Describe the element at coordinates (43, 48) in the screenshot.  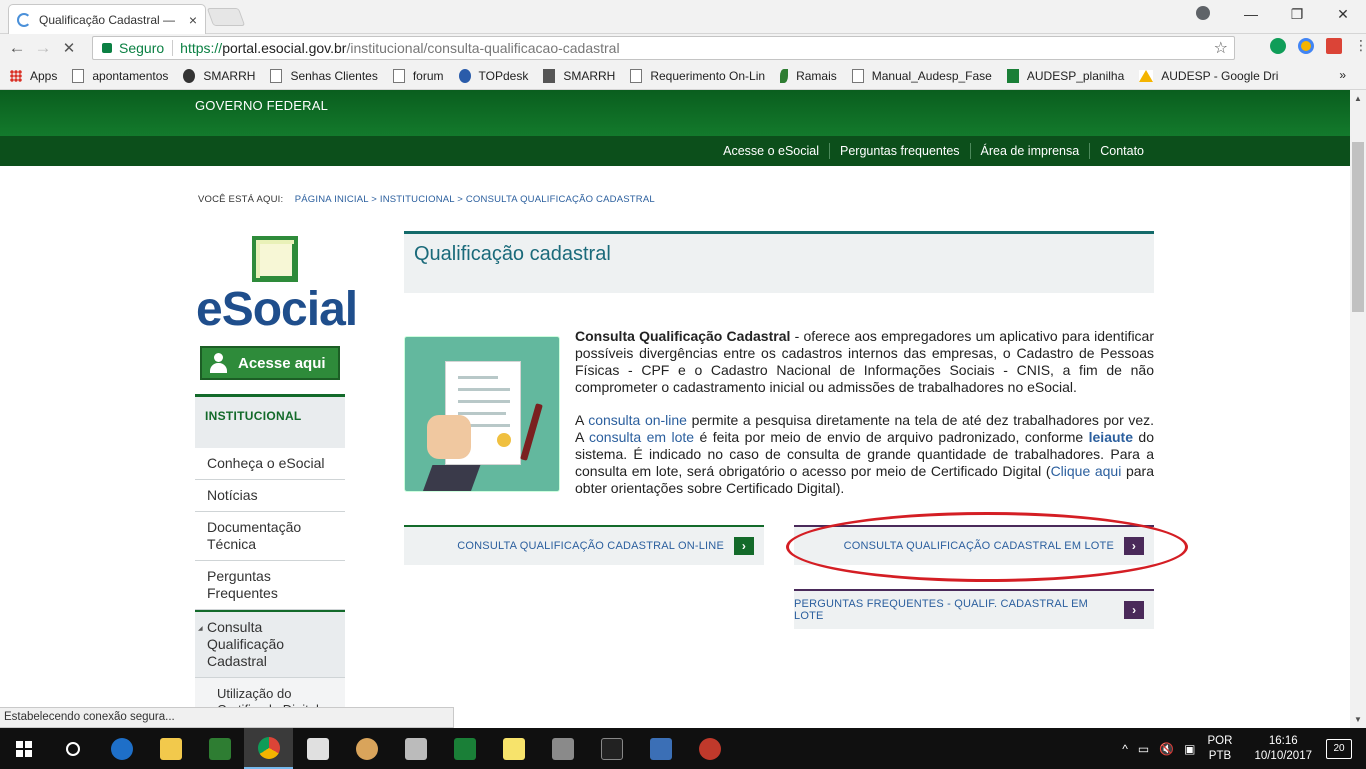
I see `forward-button: →` at that location.